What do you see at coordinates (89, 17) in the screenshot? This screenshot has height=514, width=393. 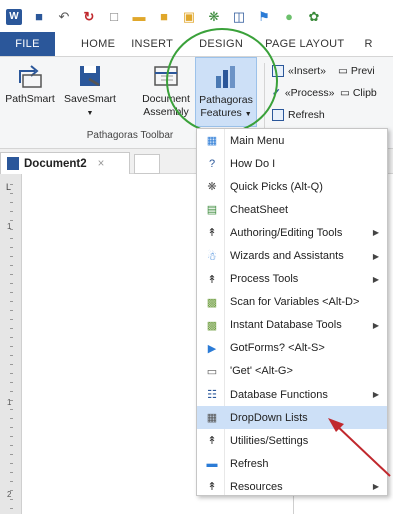 I see `redo-icon: ↻` at bounding box center [89, 17].